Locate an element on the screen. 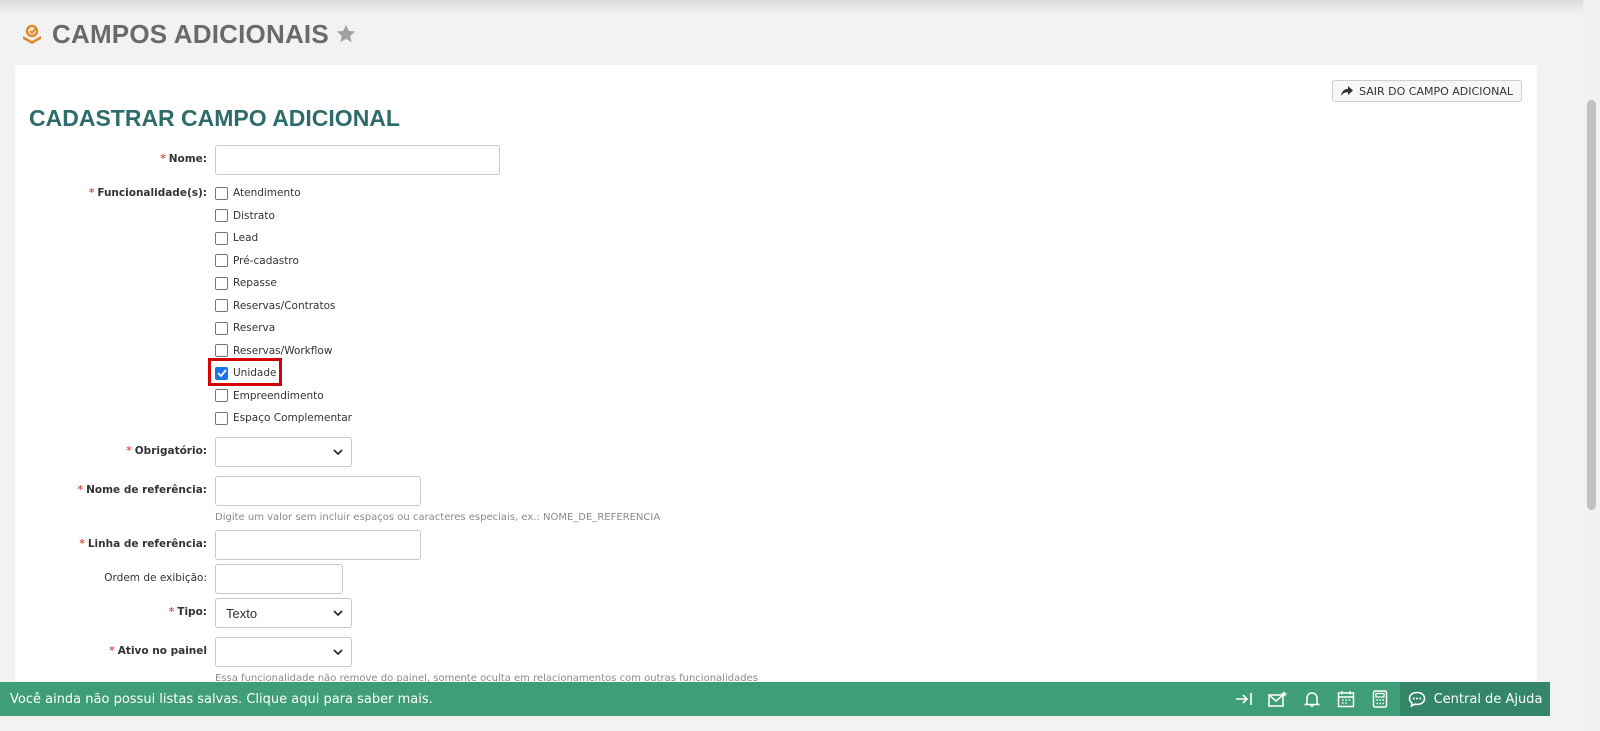  page-header: CAMPOS ADICIONAIS is located at coordinates (188, 34).